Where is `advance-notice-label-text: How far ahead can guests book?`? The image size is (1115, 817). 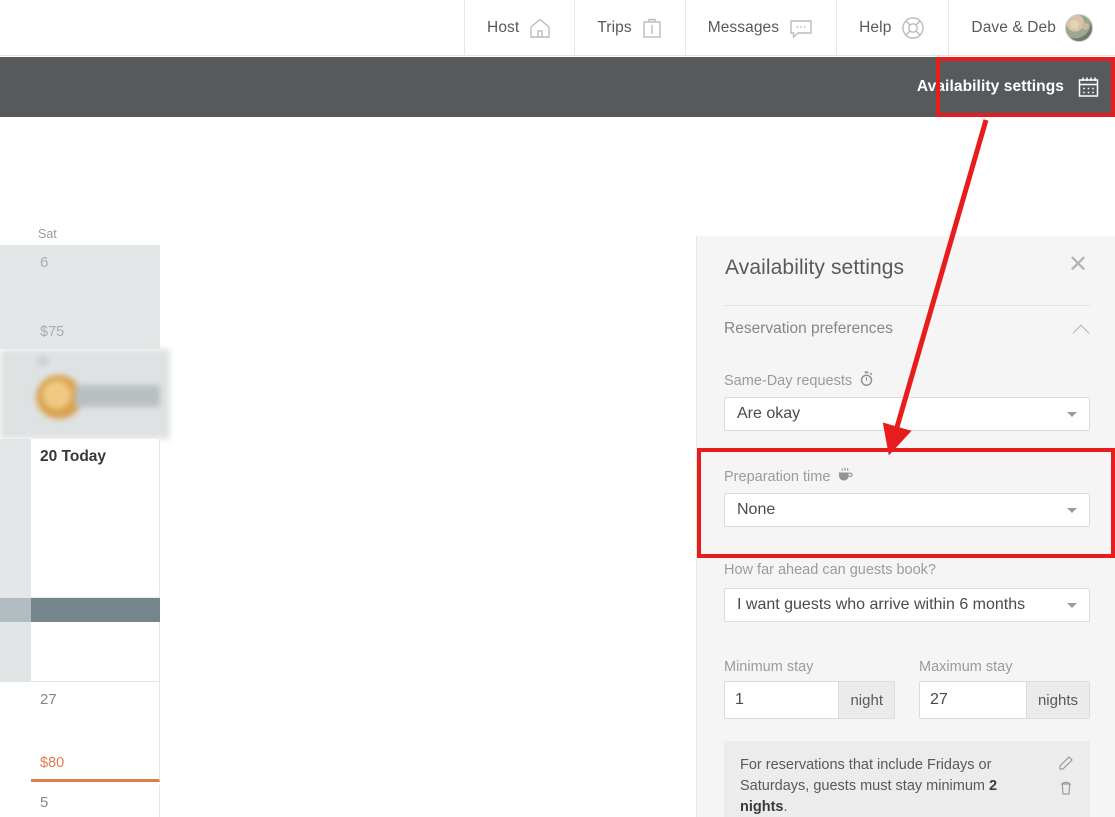 advance-notice-label-text: How far ahead can guests book? is located at coordinates (830, 570).